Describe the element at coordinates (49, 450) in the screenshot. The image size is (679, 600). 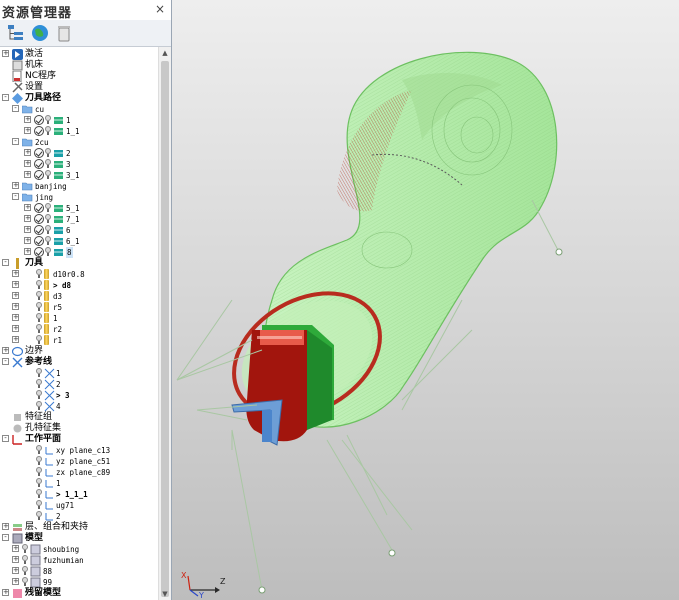
I see `workplane-icon` at that location.